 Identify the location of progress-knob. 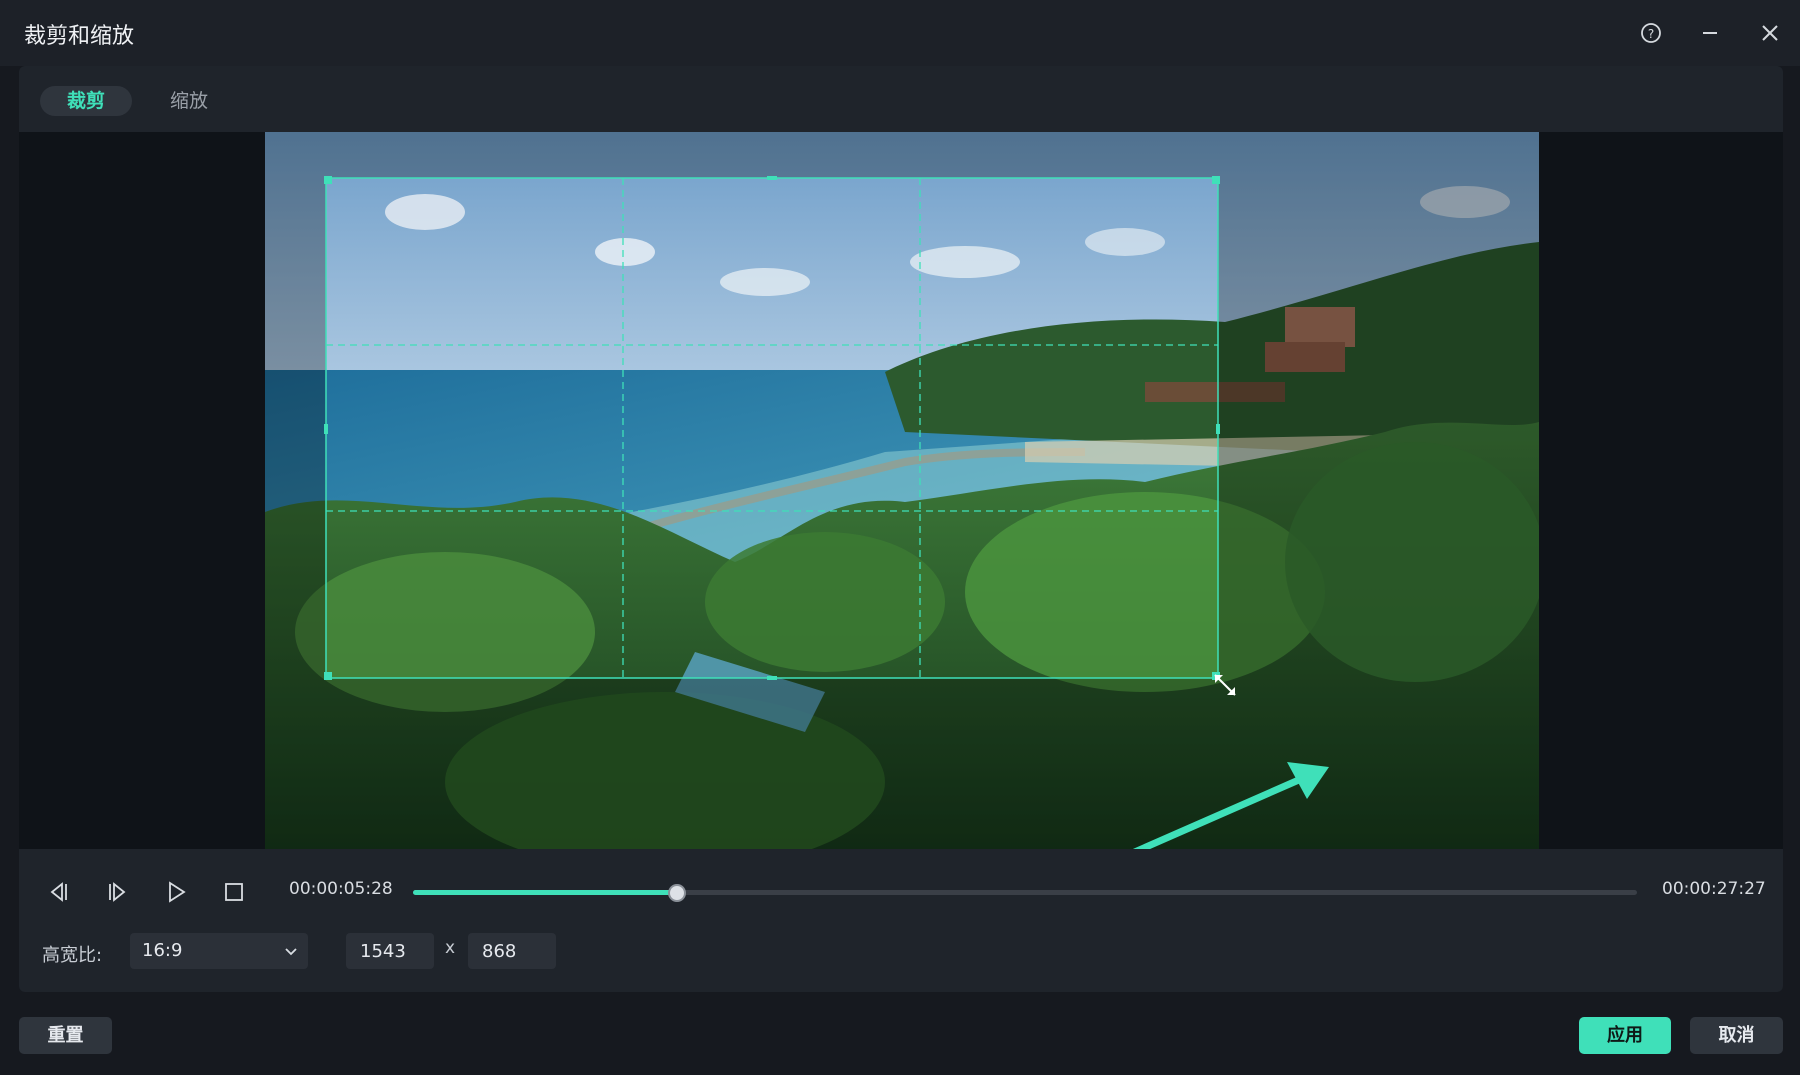
(677, 893).